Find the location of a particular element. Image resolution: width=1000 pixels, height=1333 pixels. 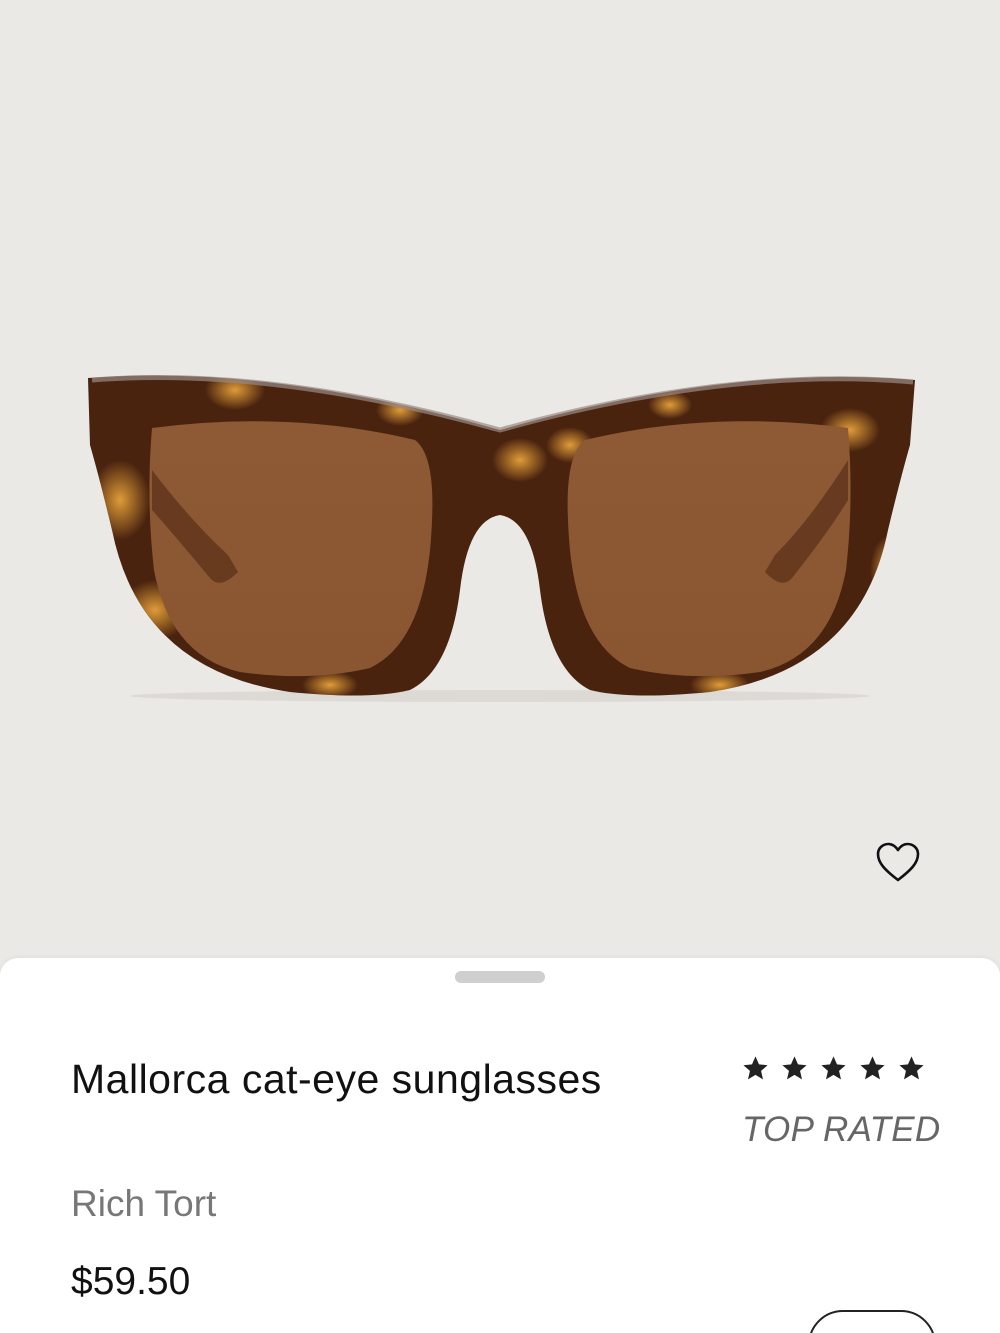

heart-icon is located at coordinates (898, 862).